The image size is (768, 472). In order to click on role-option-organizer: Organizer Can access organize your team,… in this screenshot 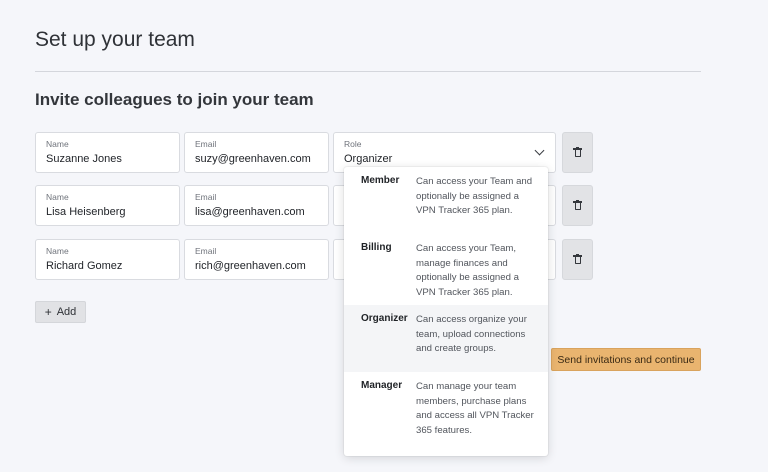, I will do `click(446, 338)`.